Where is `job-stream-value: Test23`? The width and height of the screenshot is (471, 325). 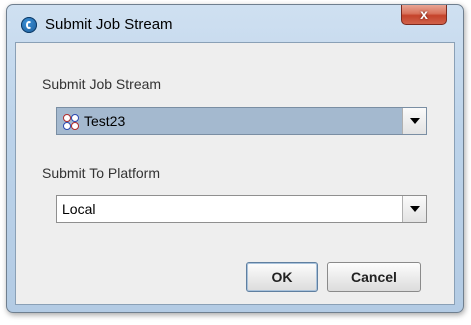
job-stream-value: Test23 is located at coordinates (105, 121).